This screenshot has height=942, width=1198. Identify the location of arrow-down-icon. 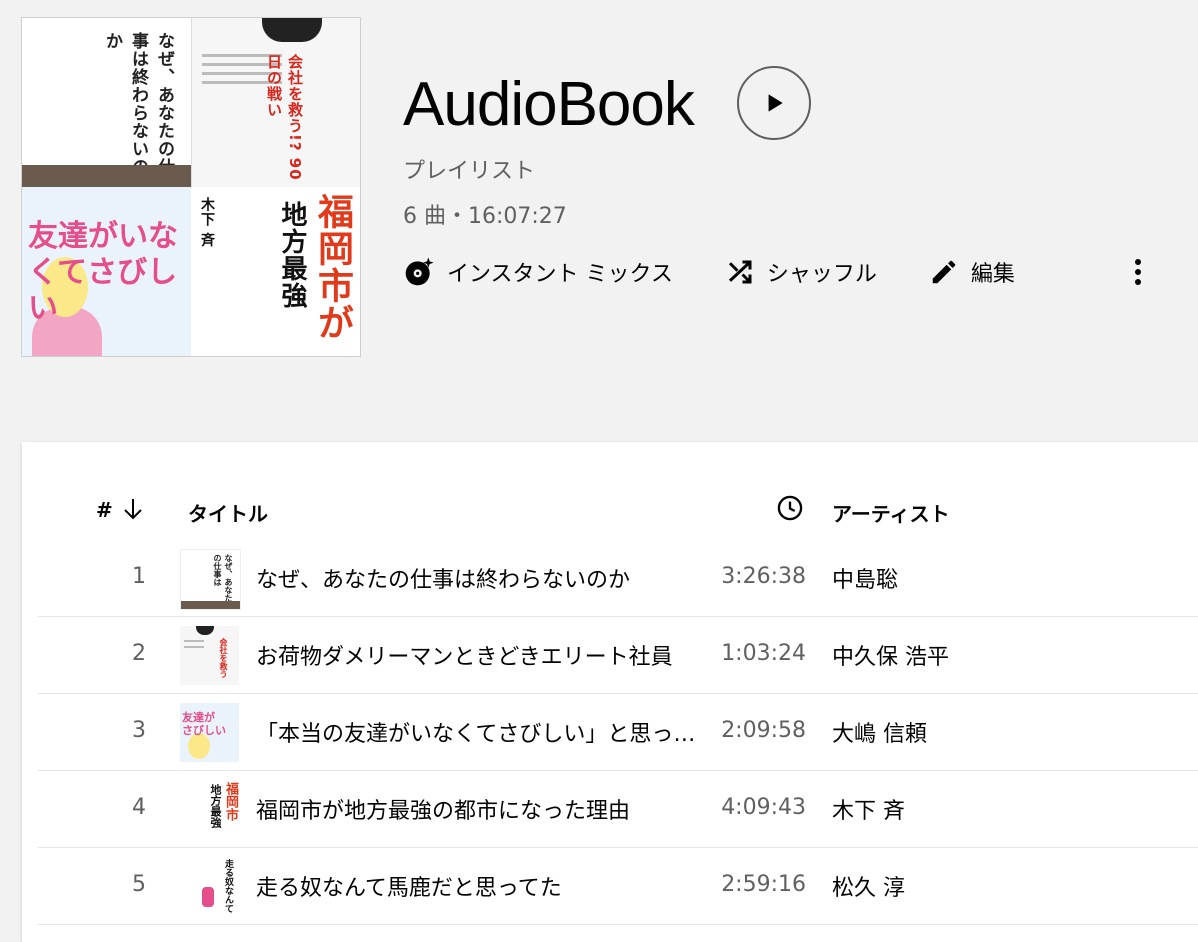
(133, 509).